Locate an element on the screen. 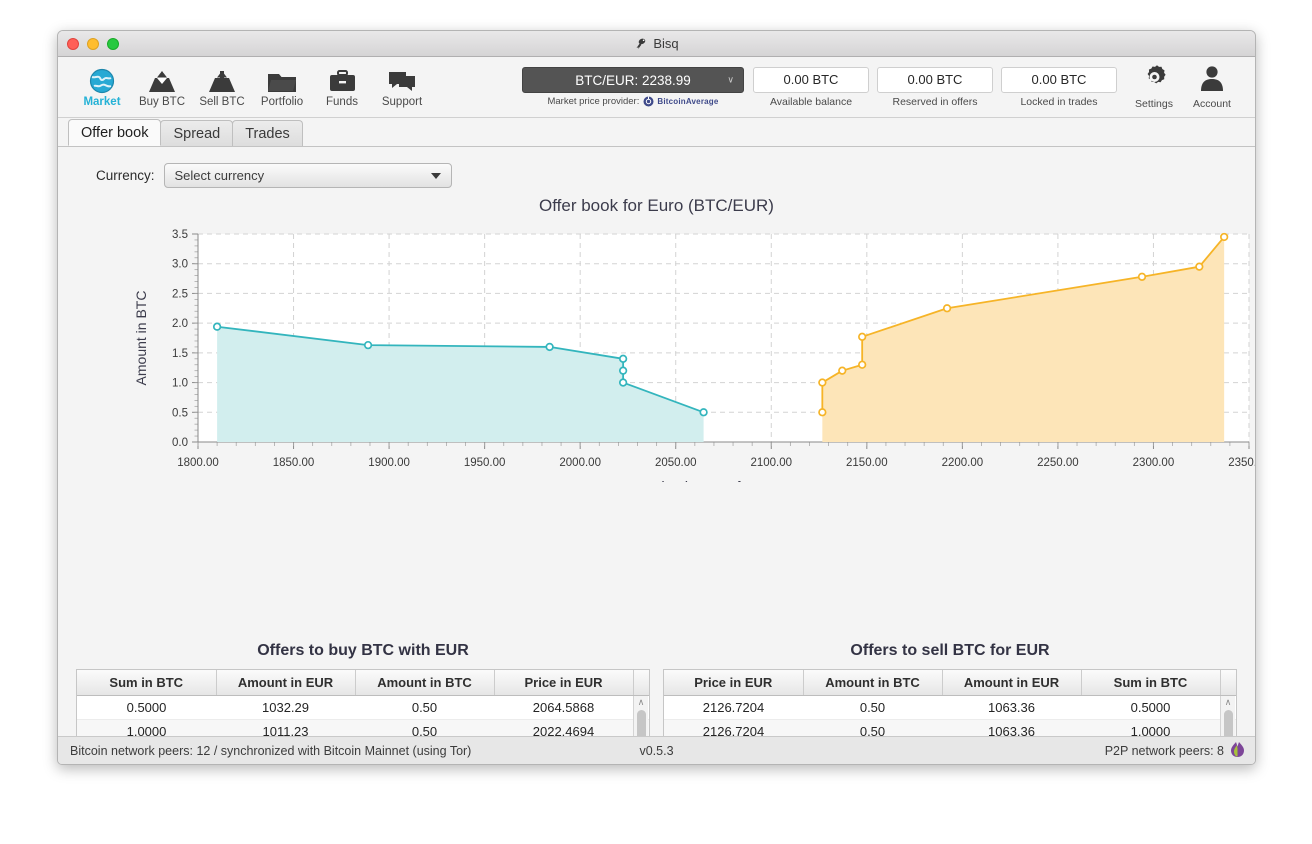 This screenshot has height=844, width=1312. reserved-in-offers-value: 0.00 BTC is located at coordinates (935, 79).